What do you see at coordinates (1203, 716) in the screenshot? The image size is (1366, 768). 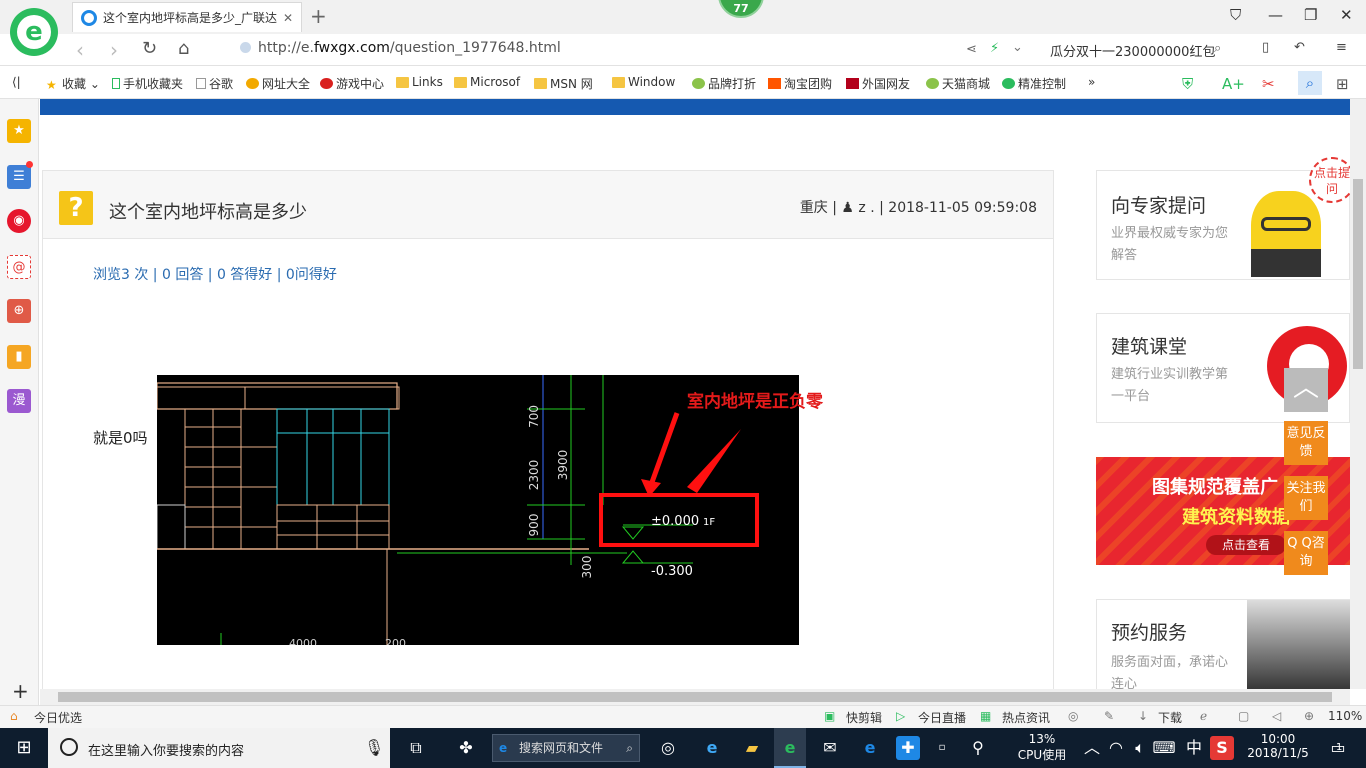 I see `ie-mode-icon: ℯ` at bounding box center [1203, 716].